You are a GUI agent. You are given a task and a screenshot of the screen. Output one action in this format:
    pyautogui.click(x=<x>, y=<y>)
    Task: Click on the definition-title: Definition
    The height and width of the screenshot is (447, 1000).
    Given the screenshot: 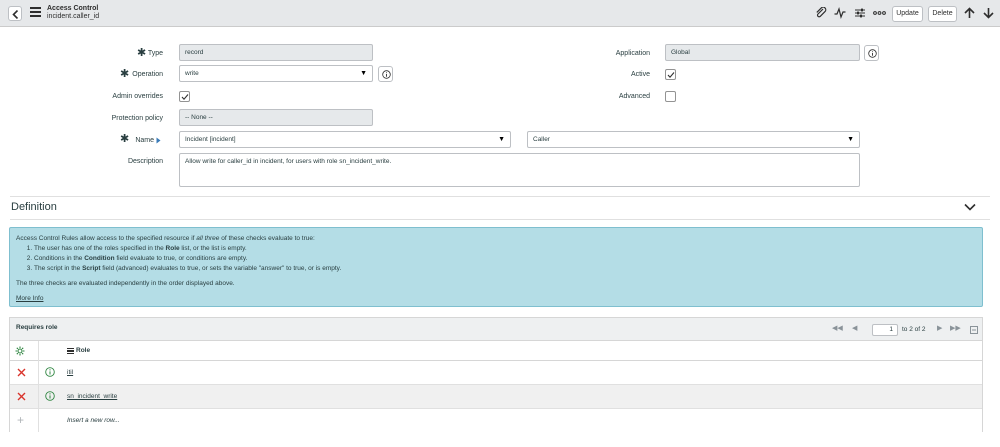 What is the action you would take?
    pyautogui.click(x=34, y=207)
    